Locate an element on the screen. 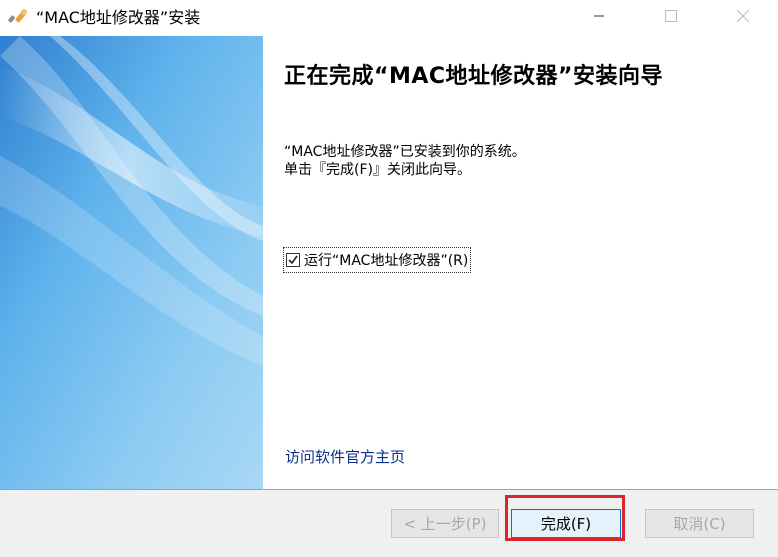  finish-button: 完成(F) is located at coordinates (566, 523).